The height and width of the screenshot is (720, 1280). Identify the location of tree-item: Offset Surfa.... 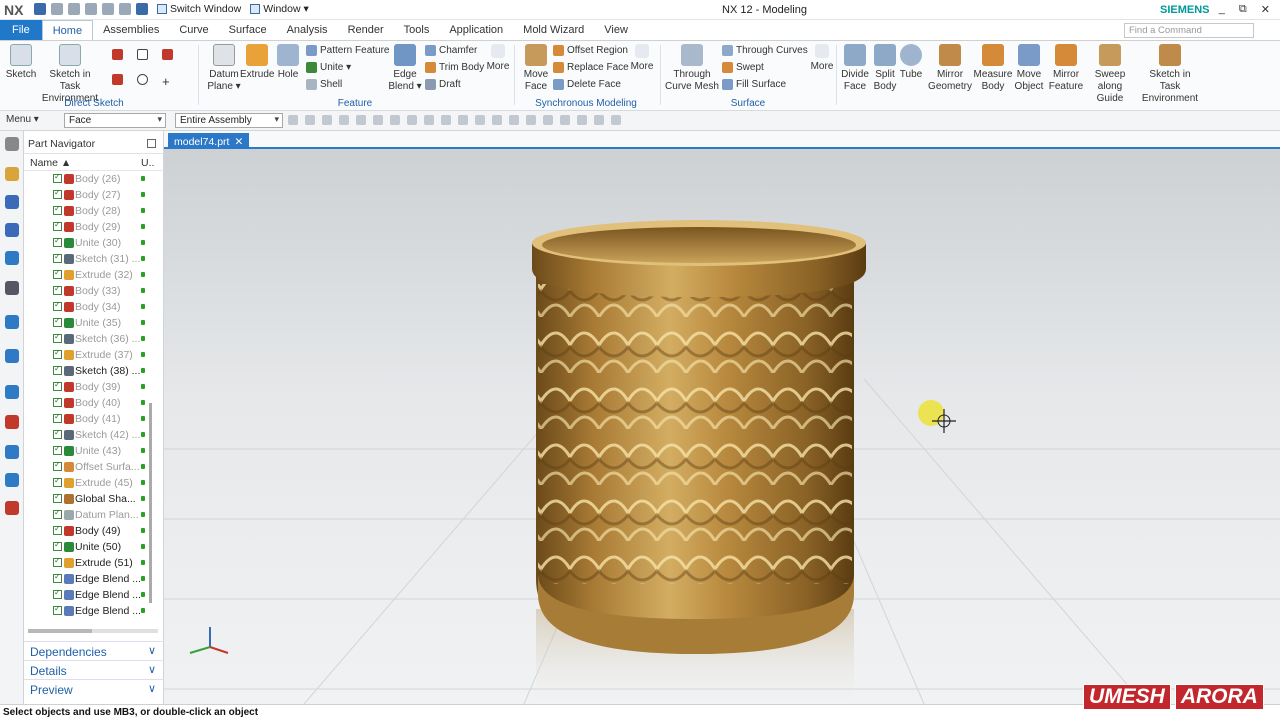
(89, 467).